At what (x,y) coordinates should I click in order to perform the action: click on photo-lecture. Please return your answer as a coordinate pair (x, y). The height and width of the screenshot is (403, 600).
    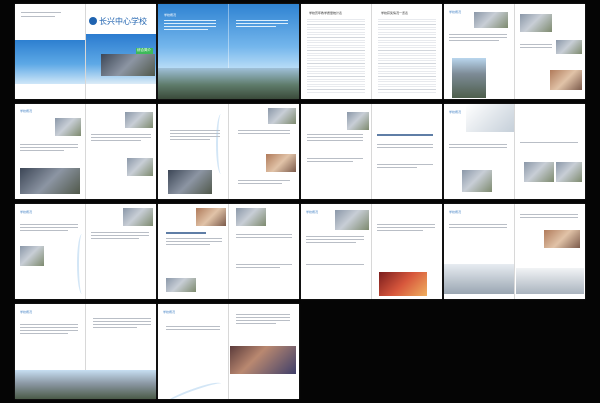
    Looking at the image, I should click on (352, 220).